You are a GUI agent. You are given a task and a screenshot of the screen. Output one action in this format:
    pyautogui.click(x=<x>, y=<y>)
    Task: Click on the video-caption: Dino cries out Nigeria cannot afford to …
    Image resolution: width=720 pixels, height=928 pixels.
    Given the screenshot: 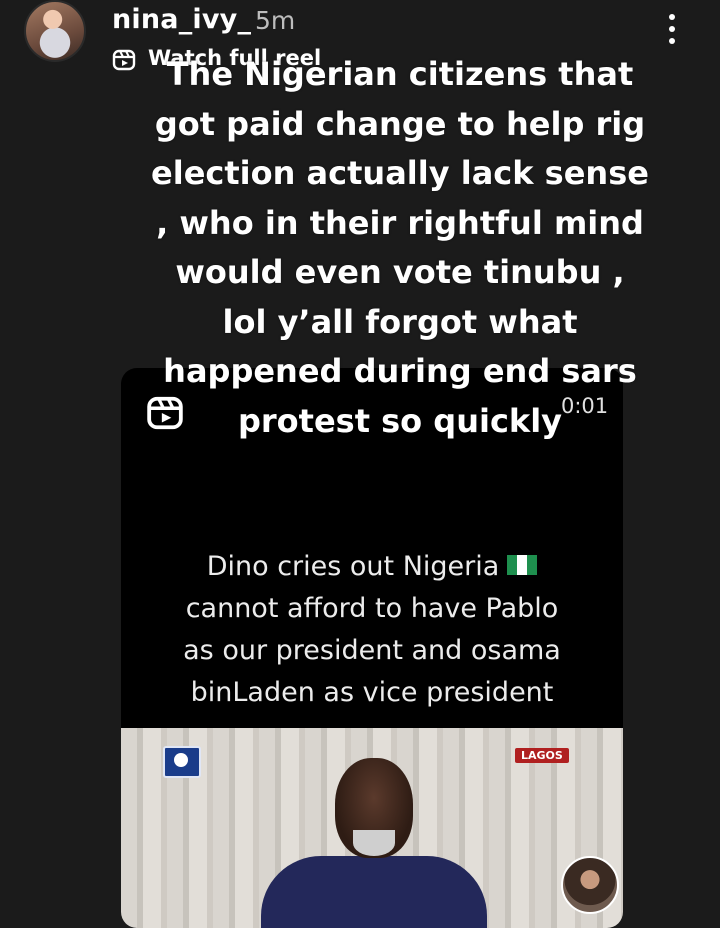 What is the action you would take?
    pyautogui.click(x=372, y=630)
    